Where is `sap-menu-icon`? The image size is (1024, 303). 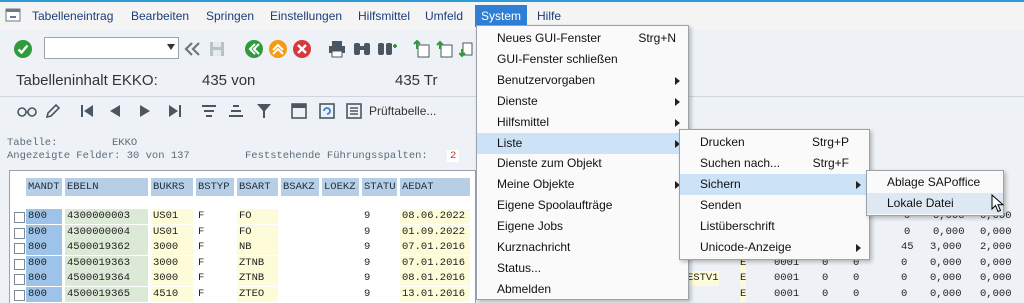 sap-menu-icon is located at coordinates (13, 15).